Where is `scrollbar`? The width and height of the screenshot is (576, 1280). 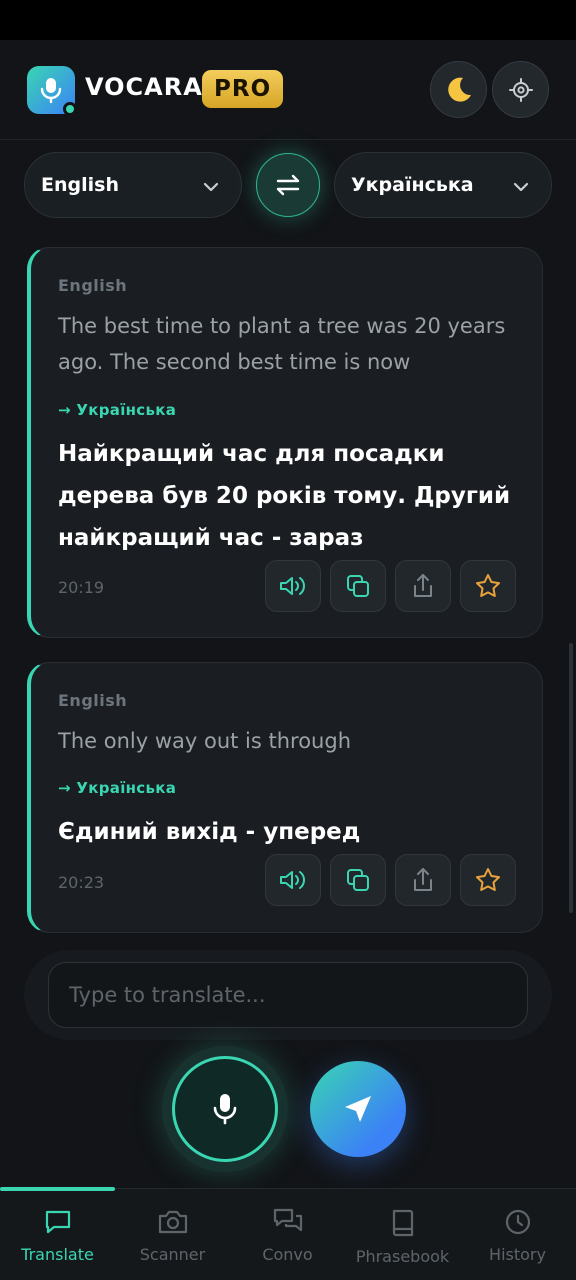
scrollbar is located at coordinates (571, 778).